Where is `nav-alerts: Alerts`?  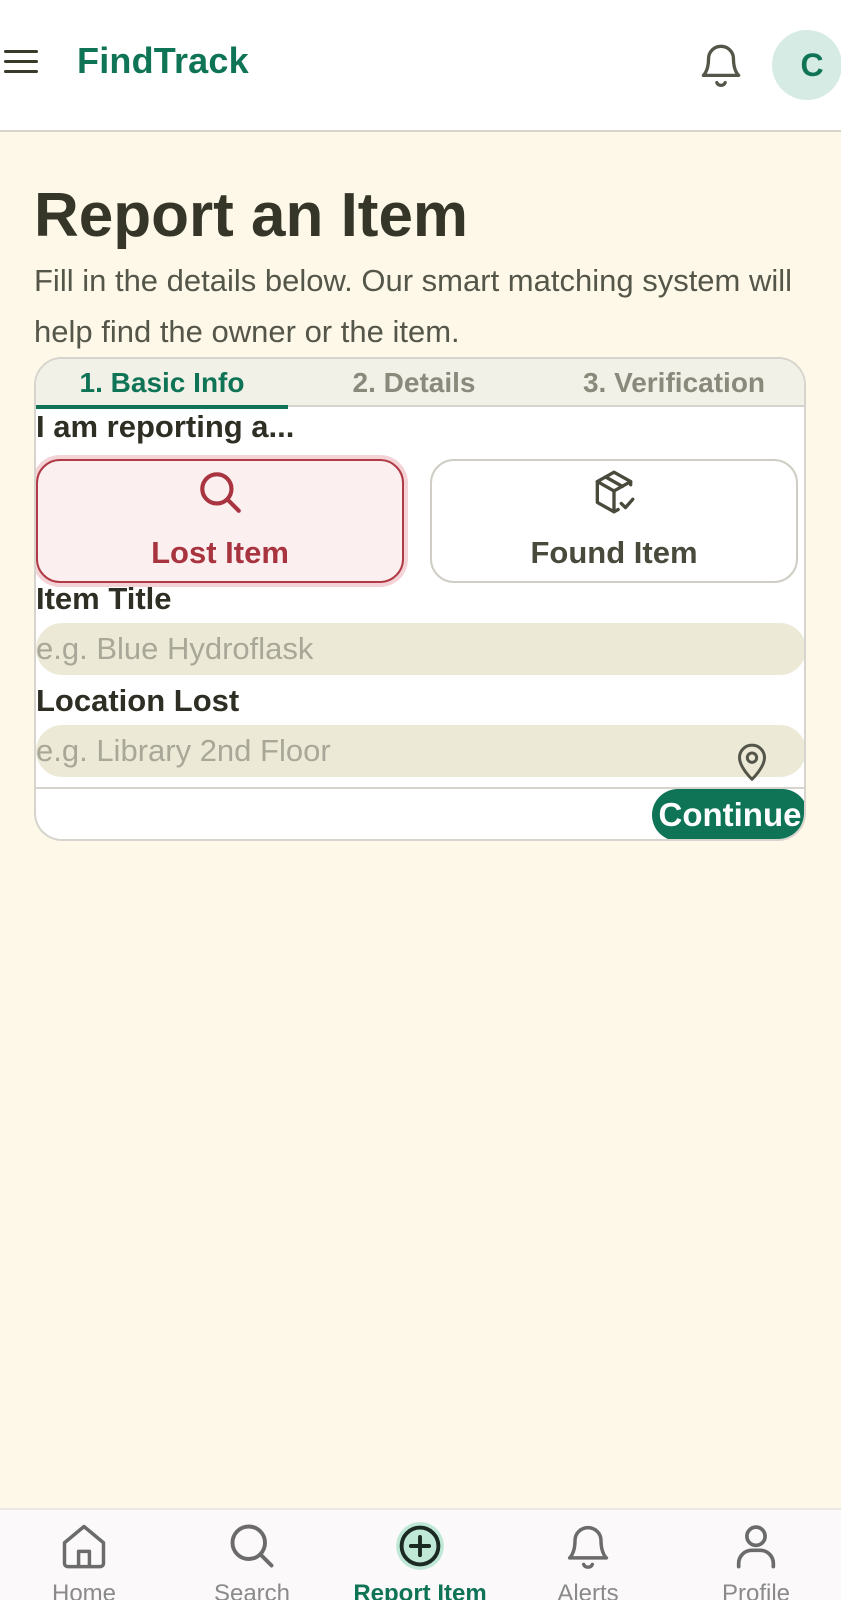
nav-alerts: Alerts is located at coordinates (588, 1555).